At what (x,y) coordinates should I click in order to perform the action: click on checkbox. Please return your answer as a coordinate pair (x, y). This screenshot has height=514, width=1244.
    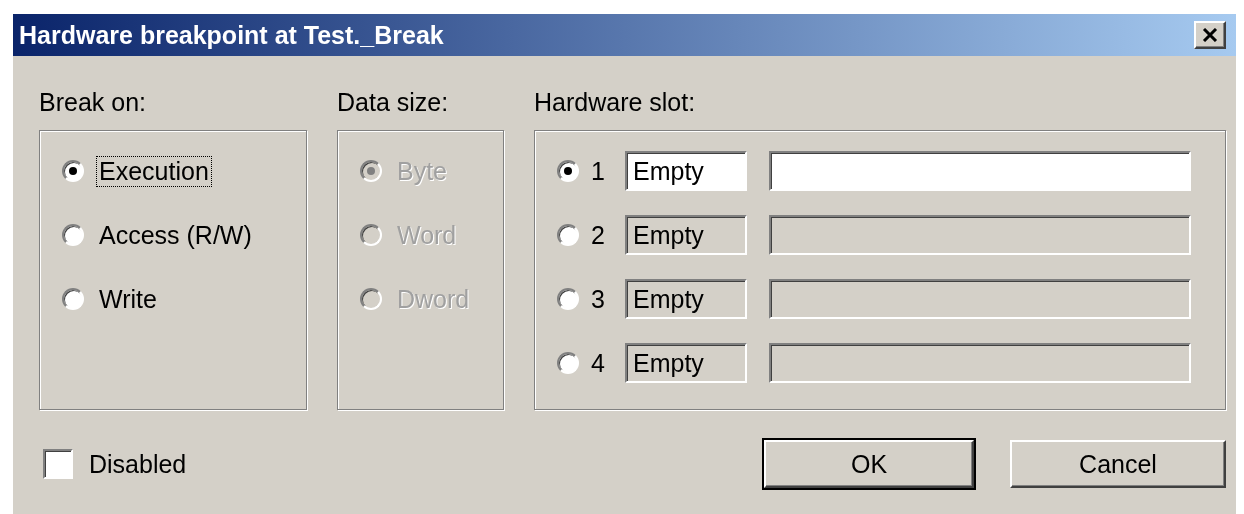
    Looking at the image, I should click on (58, 464).